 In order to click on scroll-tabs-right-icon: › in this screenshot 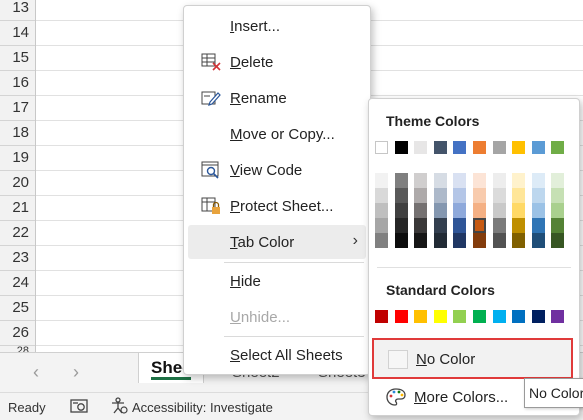, I will do `click(76, 372)`.